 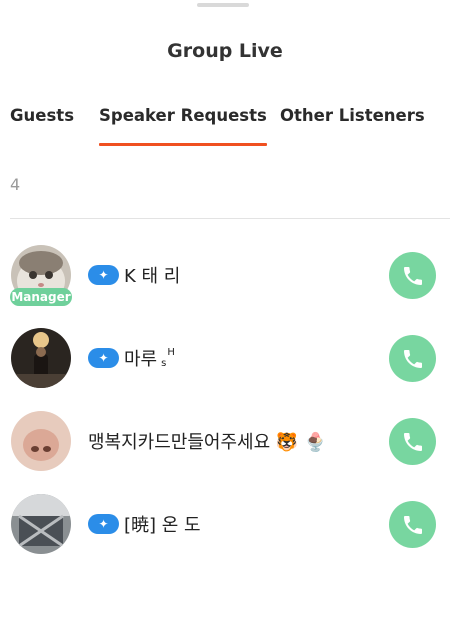 What do you see at coordinates (152, 276) in the screenshot?
I see `user-name: K 태 리` at bounding box center [152, 276].